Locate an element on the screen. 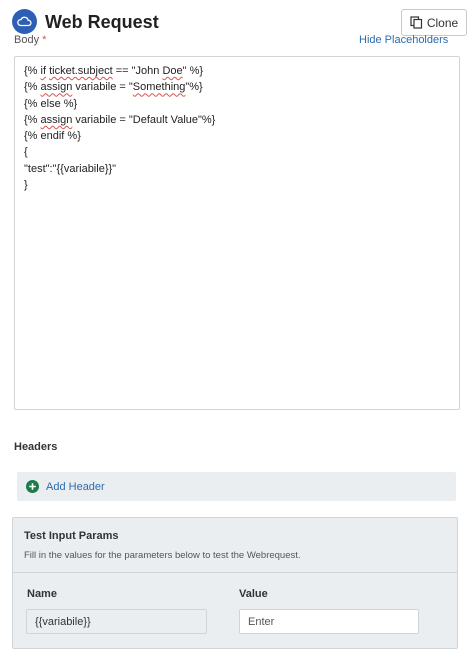 This screenshot has width=474, height=660. test-params-title: Test Input Params is located at coordinates (71, 536).